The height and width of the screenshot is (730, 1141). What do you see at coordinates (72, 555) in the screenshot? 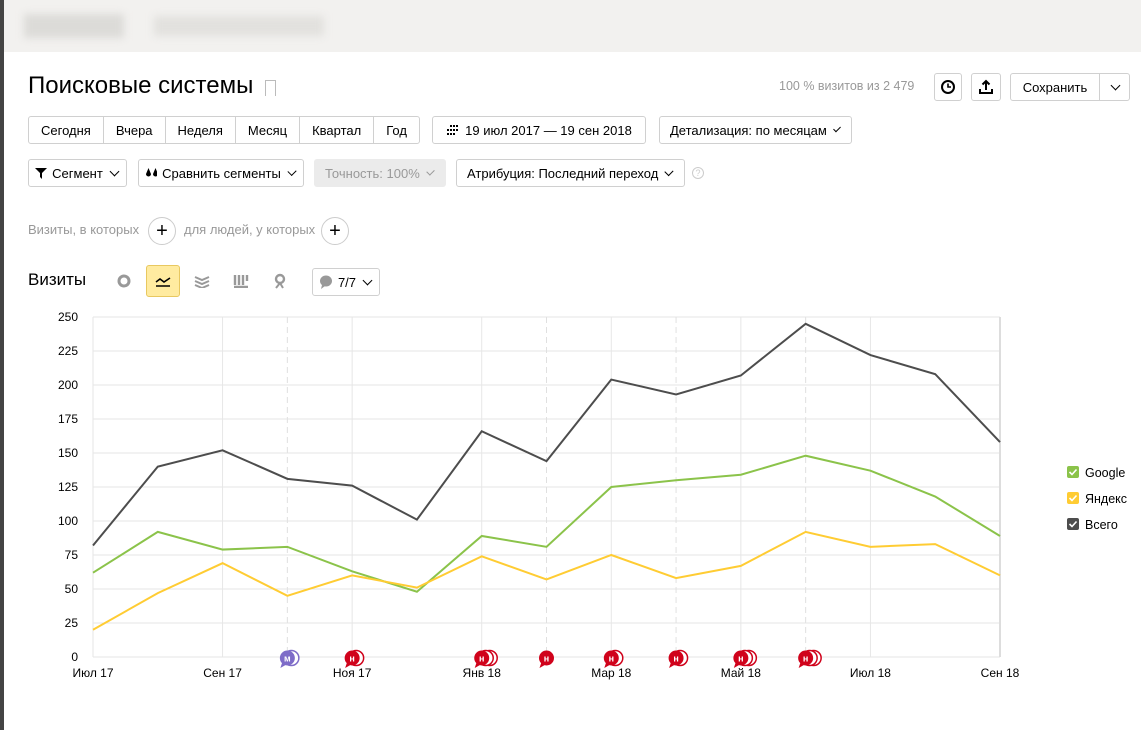
I see `y-tick-label: 75` at bounding box center [72, 555].